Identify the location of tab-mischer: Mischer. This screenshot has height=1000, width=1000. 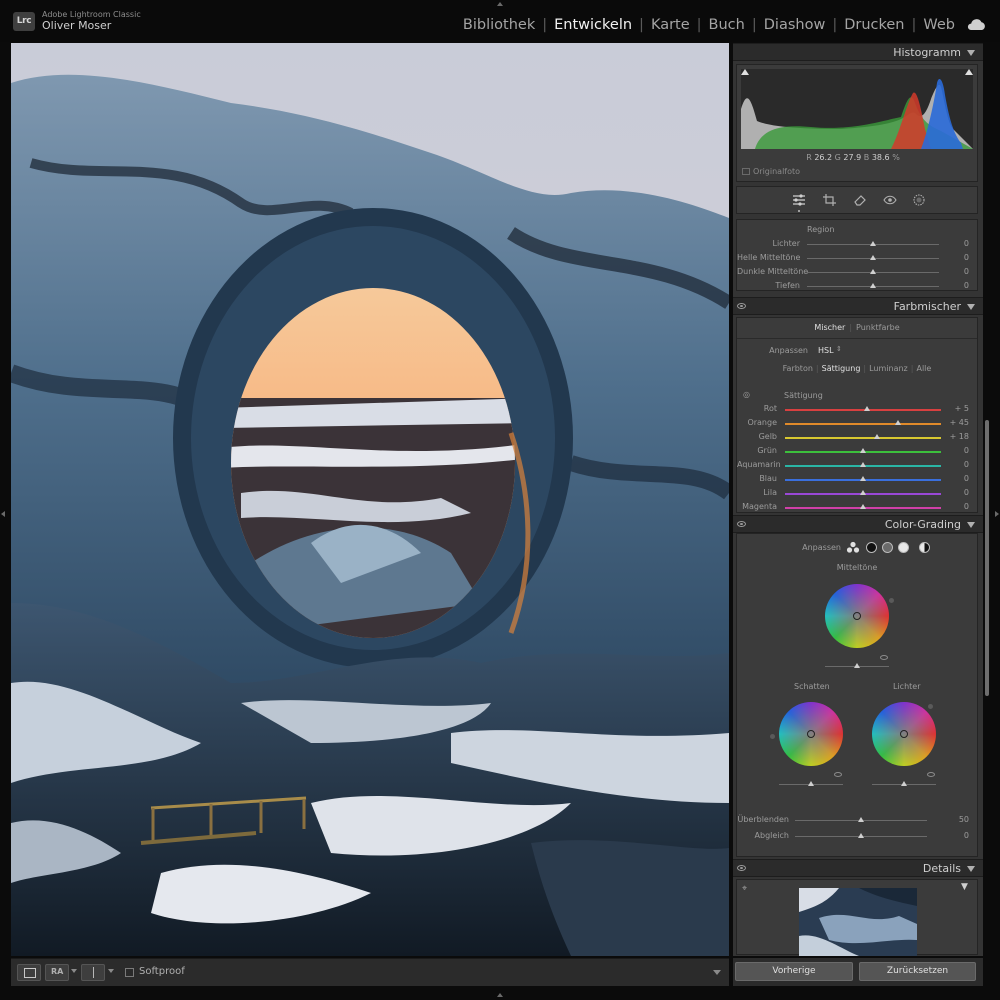
(829, 327).